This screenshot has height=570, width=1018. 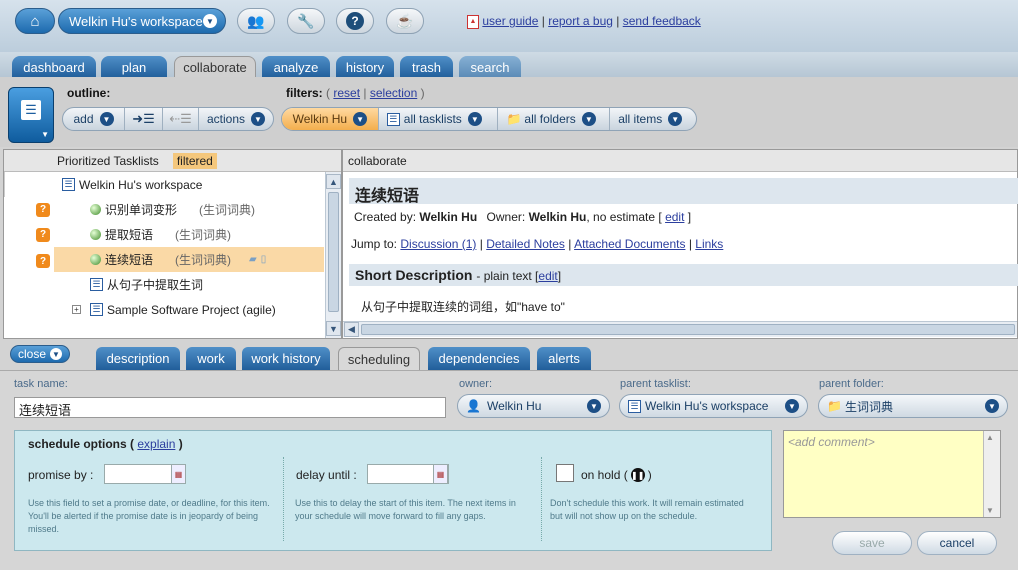 What do you see at coordinates (326, 475) in the screenshot?
I see `delay-label: delay until :` at bounding box center [326, 475].